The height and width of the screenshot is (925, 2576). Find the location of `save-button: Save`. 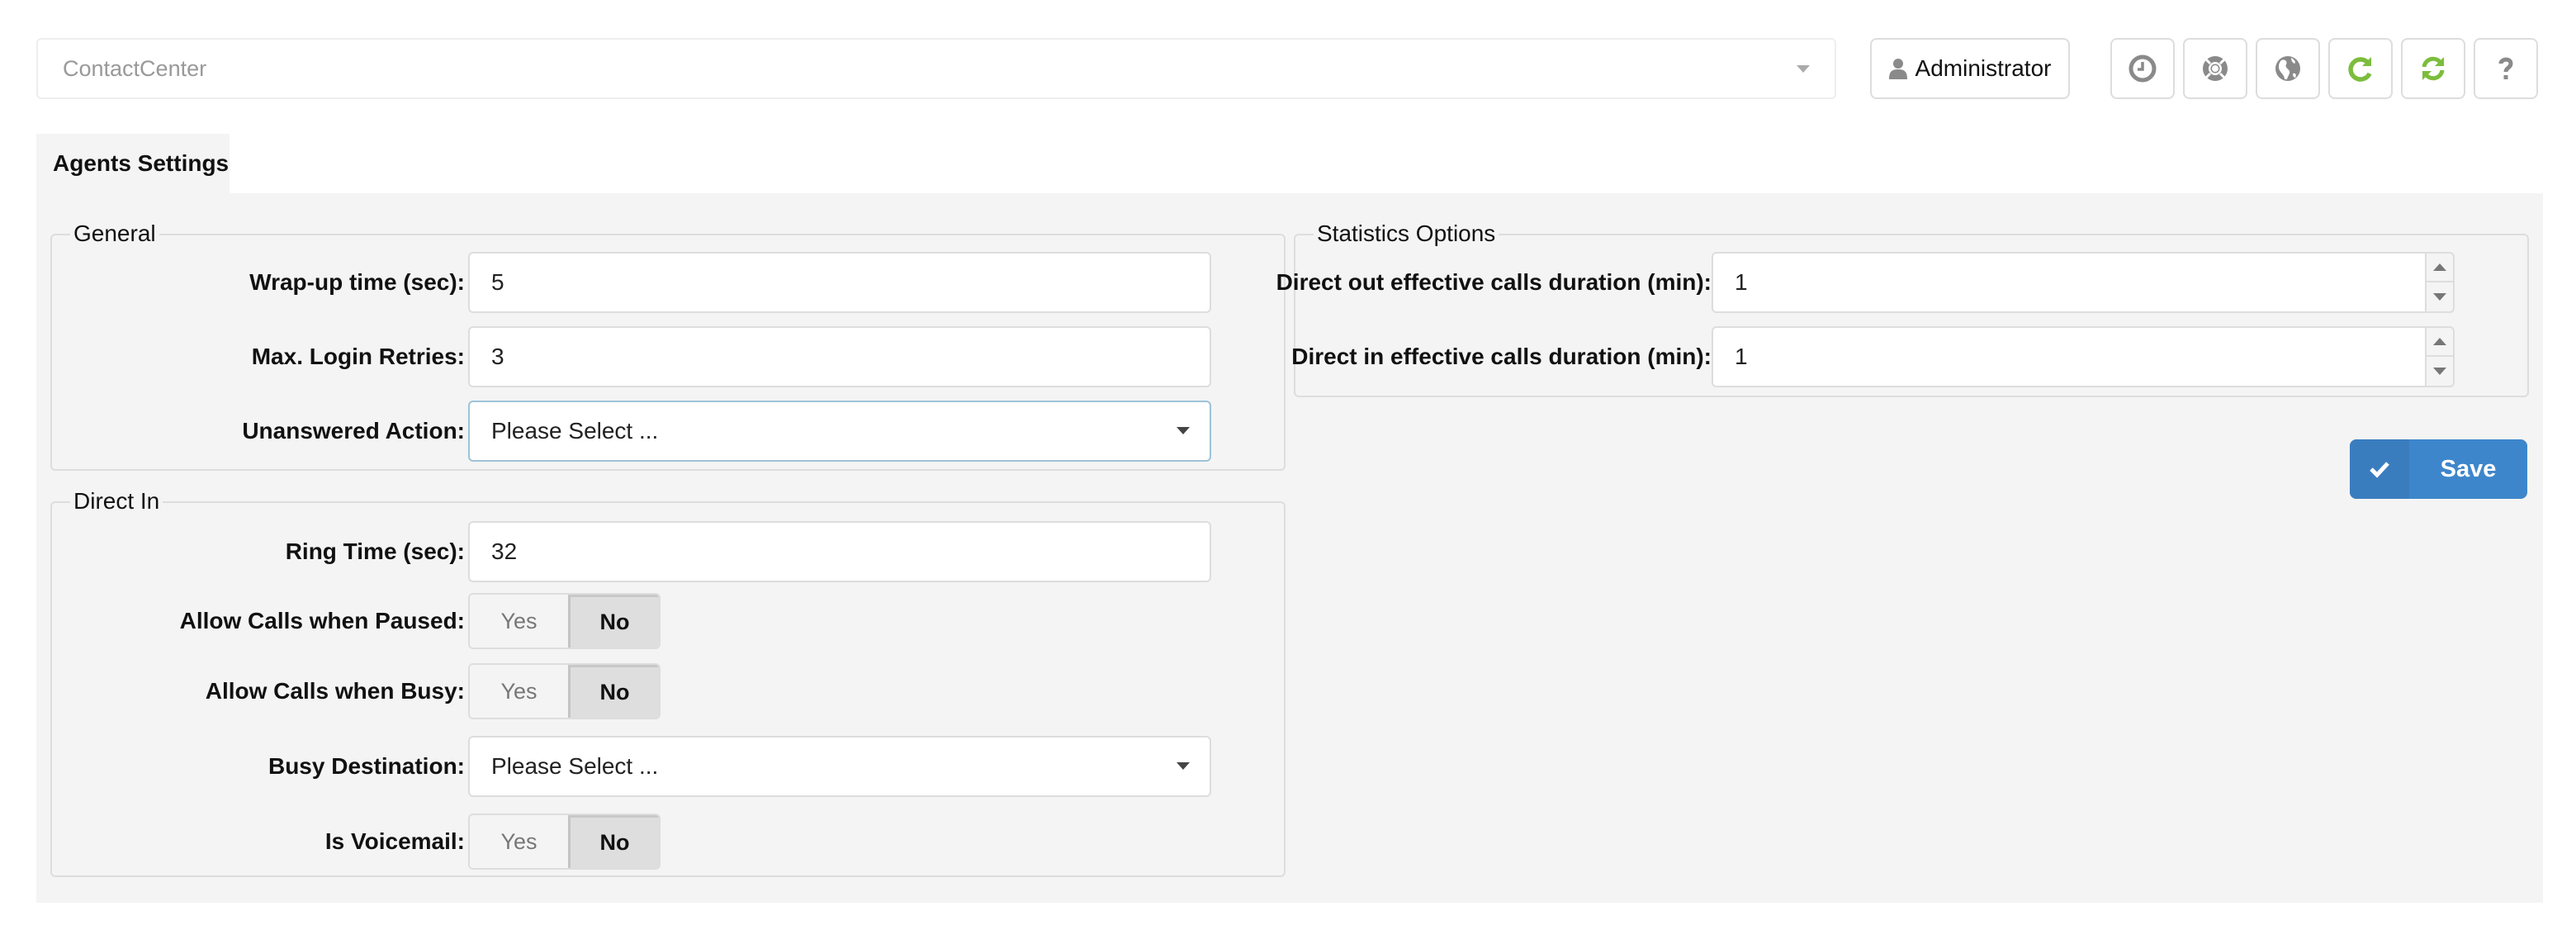

save-button: Save is located at coordinates (2438, 469).